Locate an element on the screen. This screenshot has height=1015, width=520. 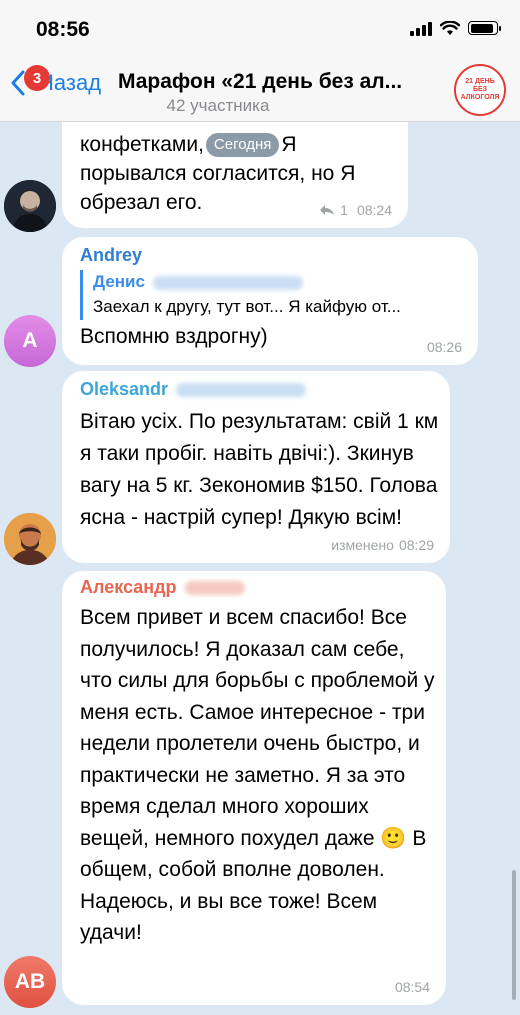
avatar: A is located at coordinates (30, 341).